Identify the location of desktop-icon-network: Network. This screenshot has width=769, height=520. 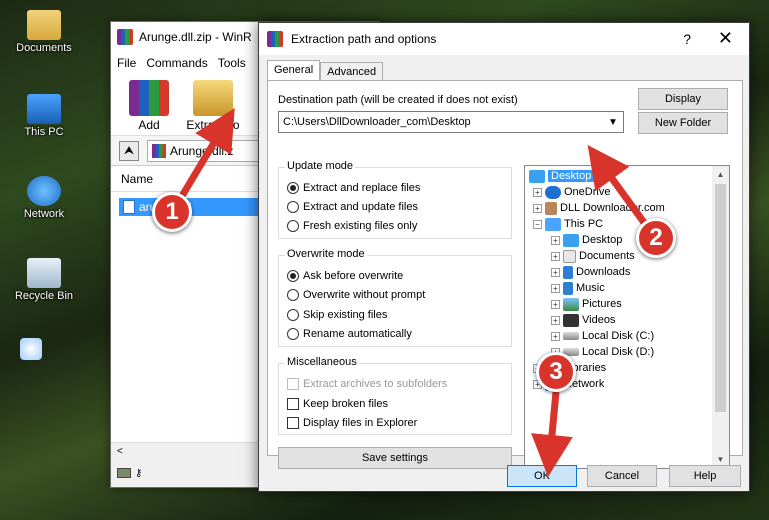
(44, 198).